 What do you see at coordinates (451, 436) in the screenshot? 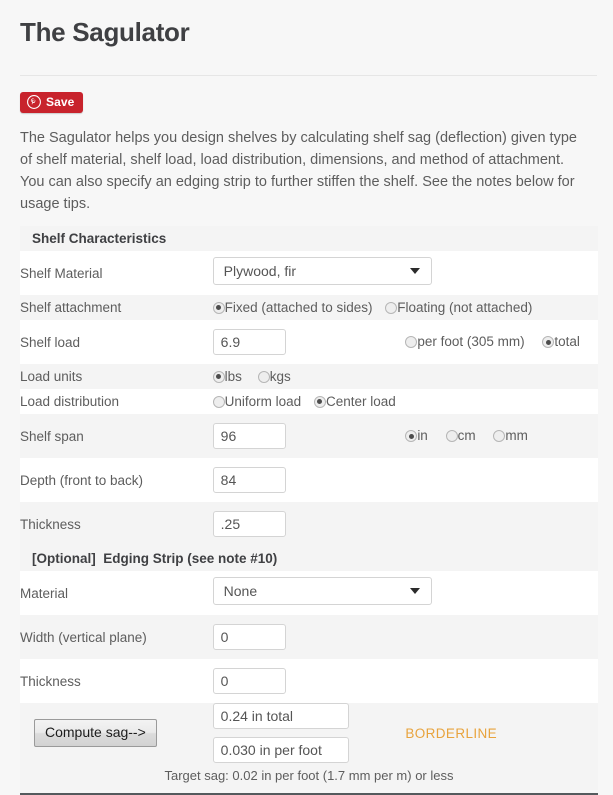
I see `radio-cm` at bounding box center [451, 436].